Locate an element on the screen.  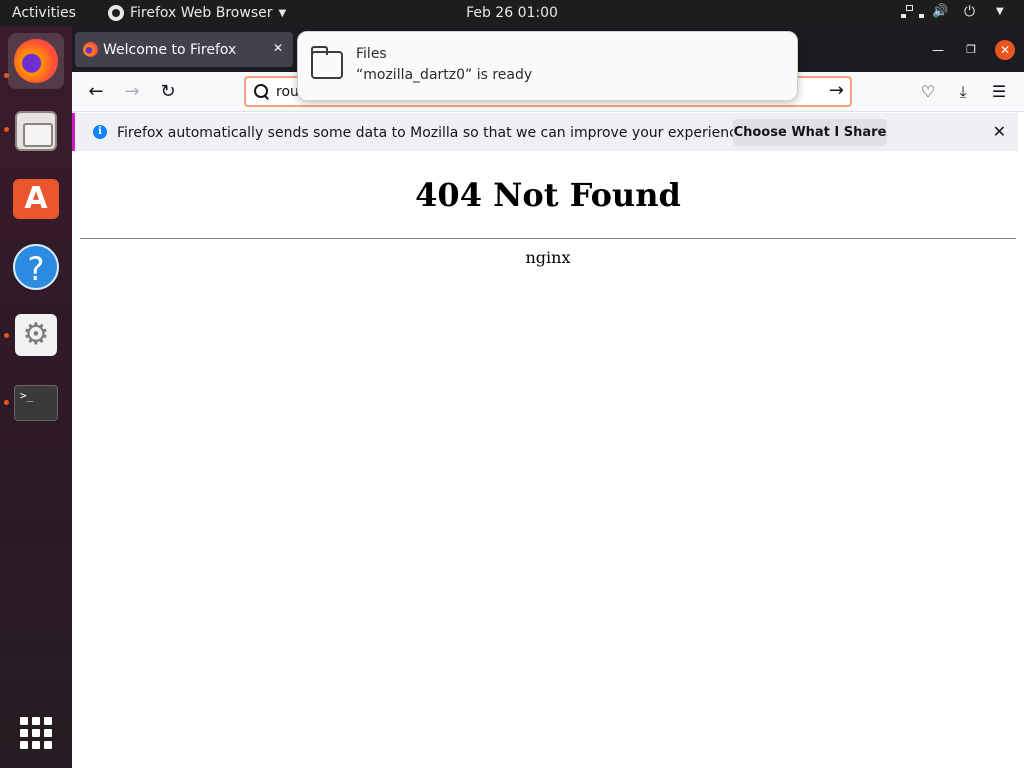
server-name: nginx is located at coordinates (548, 257).